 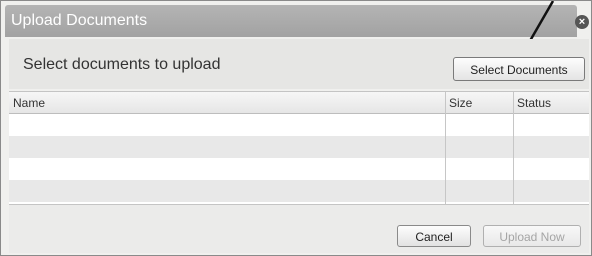 What do you see at coordinates (291, 21) in the screenshot?
I see `dialog-titlebar: Upload Documents` at bounding box center [291, 21].